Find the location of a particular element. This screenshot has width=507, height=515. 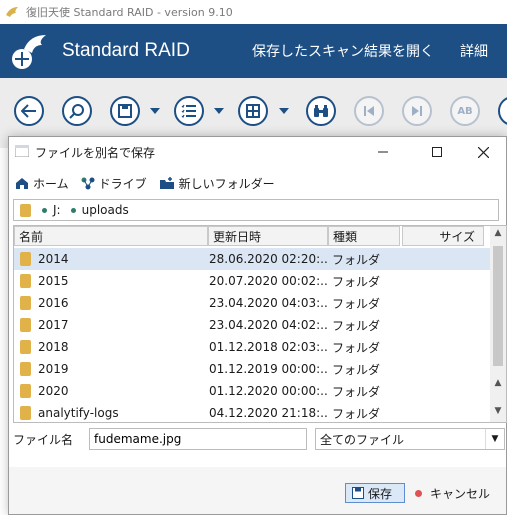

dialog-title: ファイルを別名で保存 is located at coordinates (95, 152).